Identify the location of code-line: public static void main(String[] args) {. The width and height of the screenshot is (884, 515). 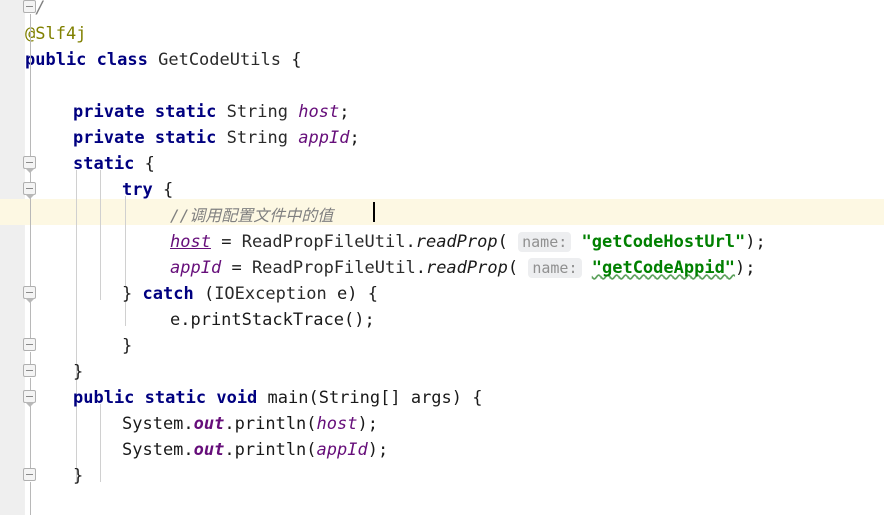
(278, 398).